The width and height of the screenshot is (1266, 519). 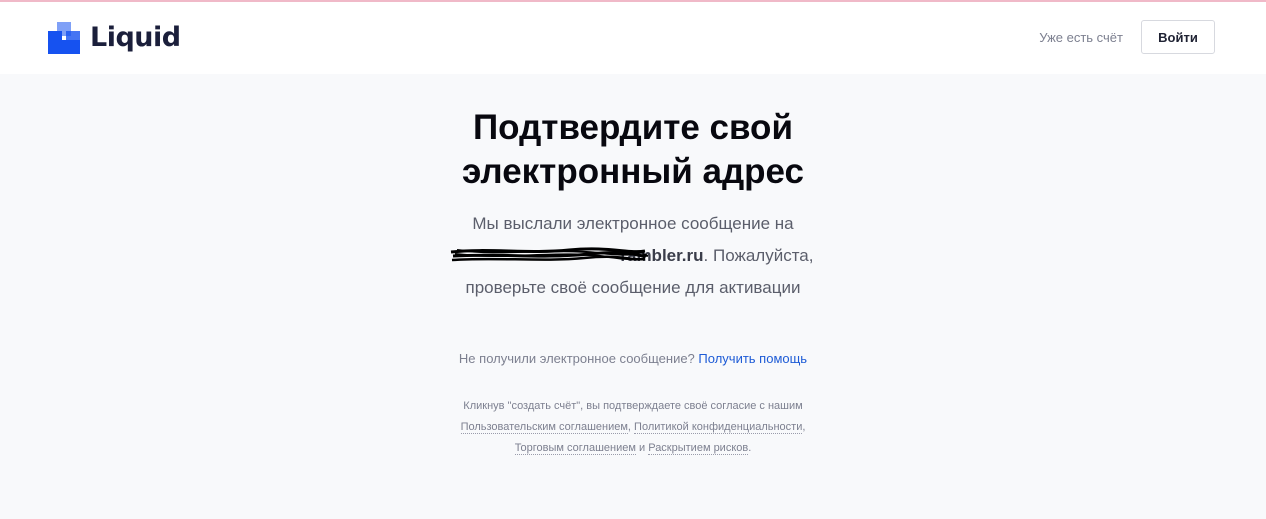 What do you see at coordinates (633, 127) in the screenshot?
I see `title-line-1: Подтвердите свой` at bounding box center [633, 127].